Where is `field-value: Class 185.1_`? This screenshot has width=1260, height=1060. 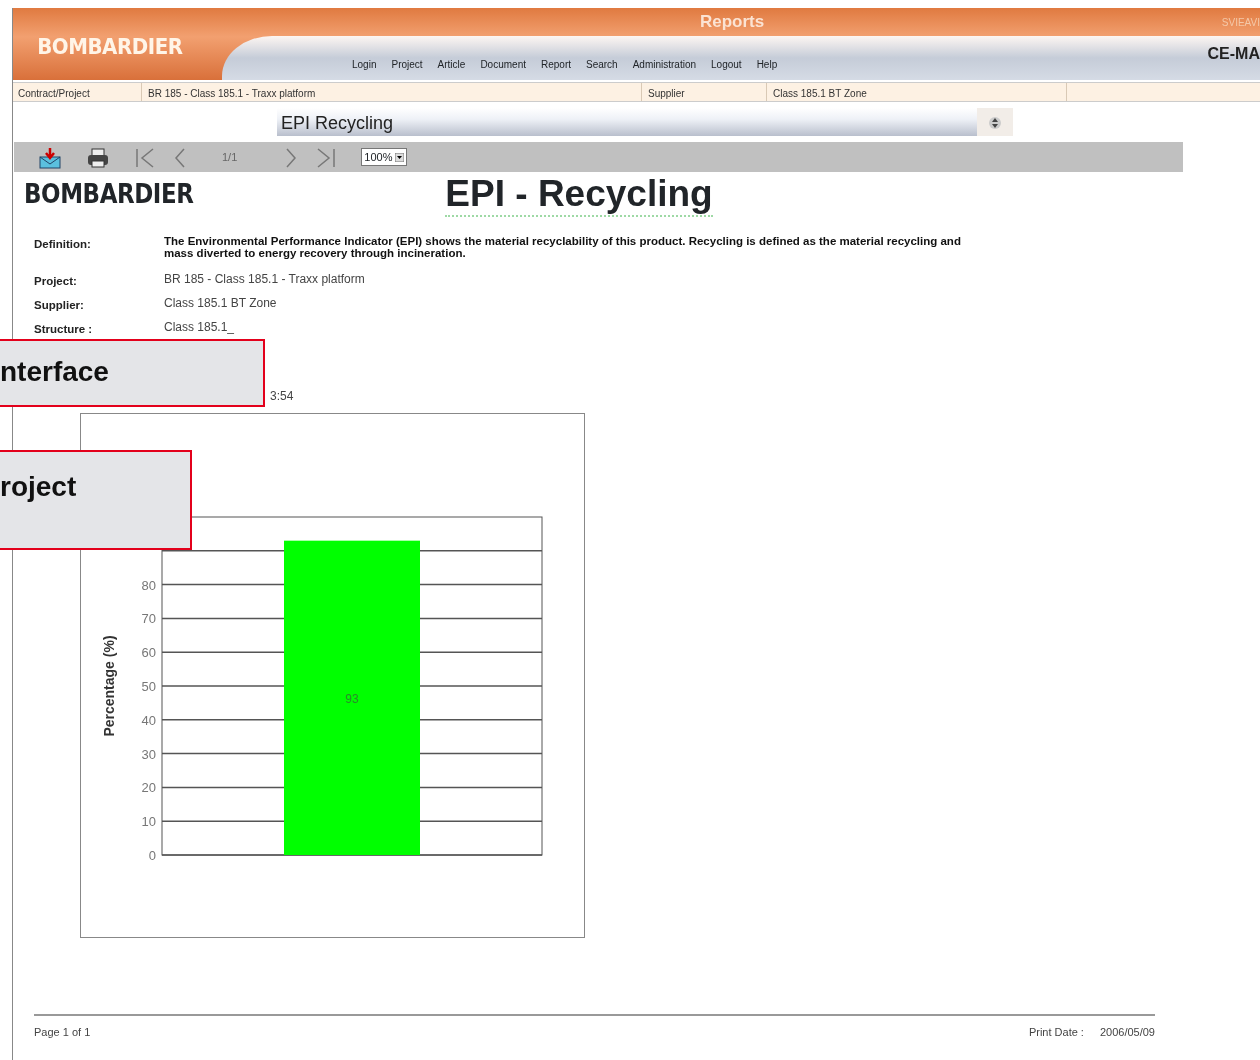
field-value: Class 185.1_ is located at coordinates (200, 328).